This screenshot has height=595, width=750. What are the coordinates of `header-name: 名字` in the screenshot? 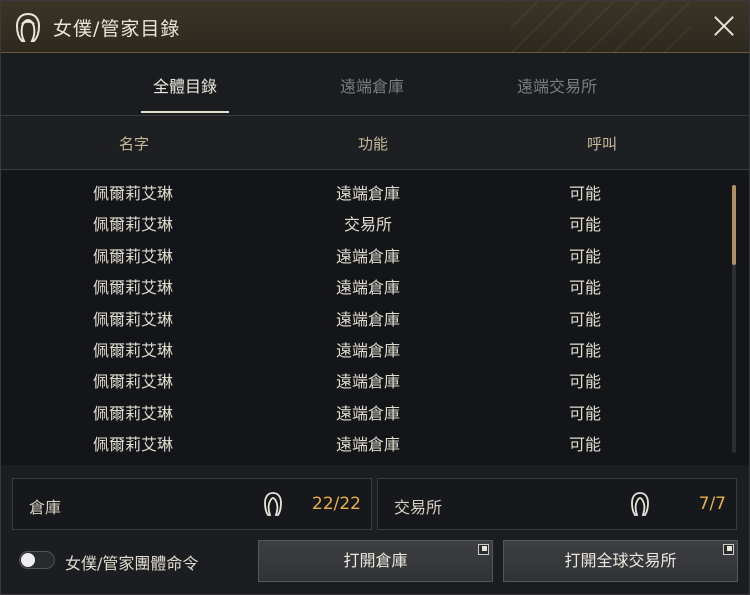 It's located at (134, 144).